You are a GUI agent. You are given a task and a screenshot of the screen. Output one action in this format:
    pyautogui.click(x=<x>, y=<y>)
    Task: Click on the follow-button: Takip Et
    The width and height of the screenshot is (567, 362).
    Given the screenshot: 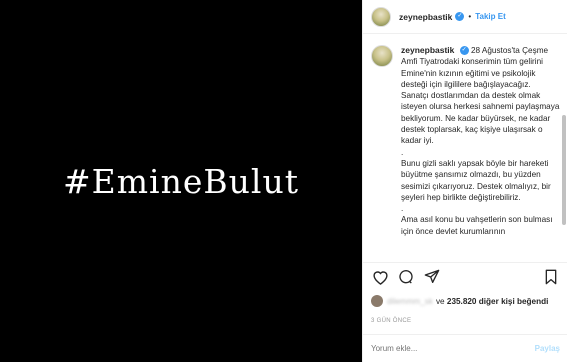 What is the action you would take?
    pyautogui.click(x=490, y=16)
    